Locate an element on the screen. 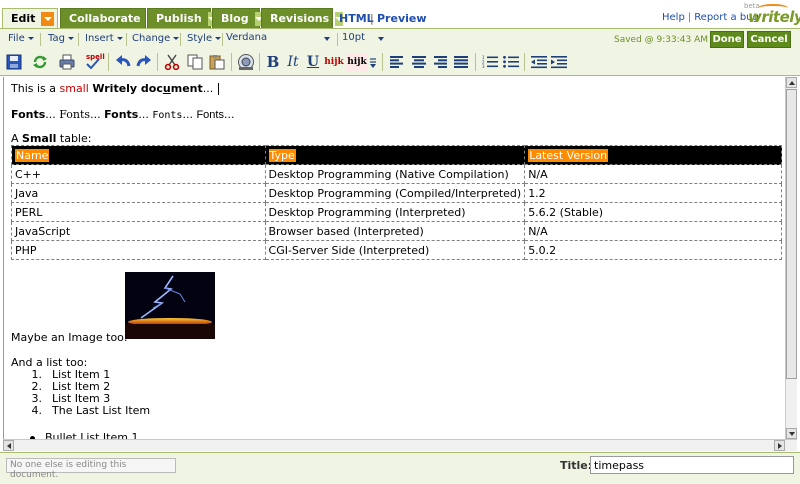  title-input is located at coordinates (692, 465).